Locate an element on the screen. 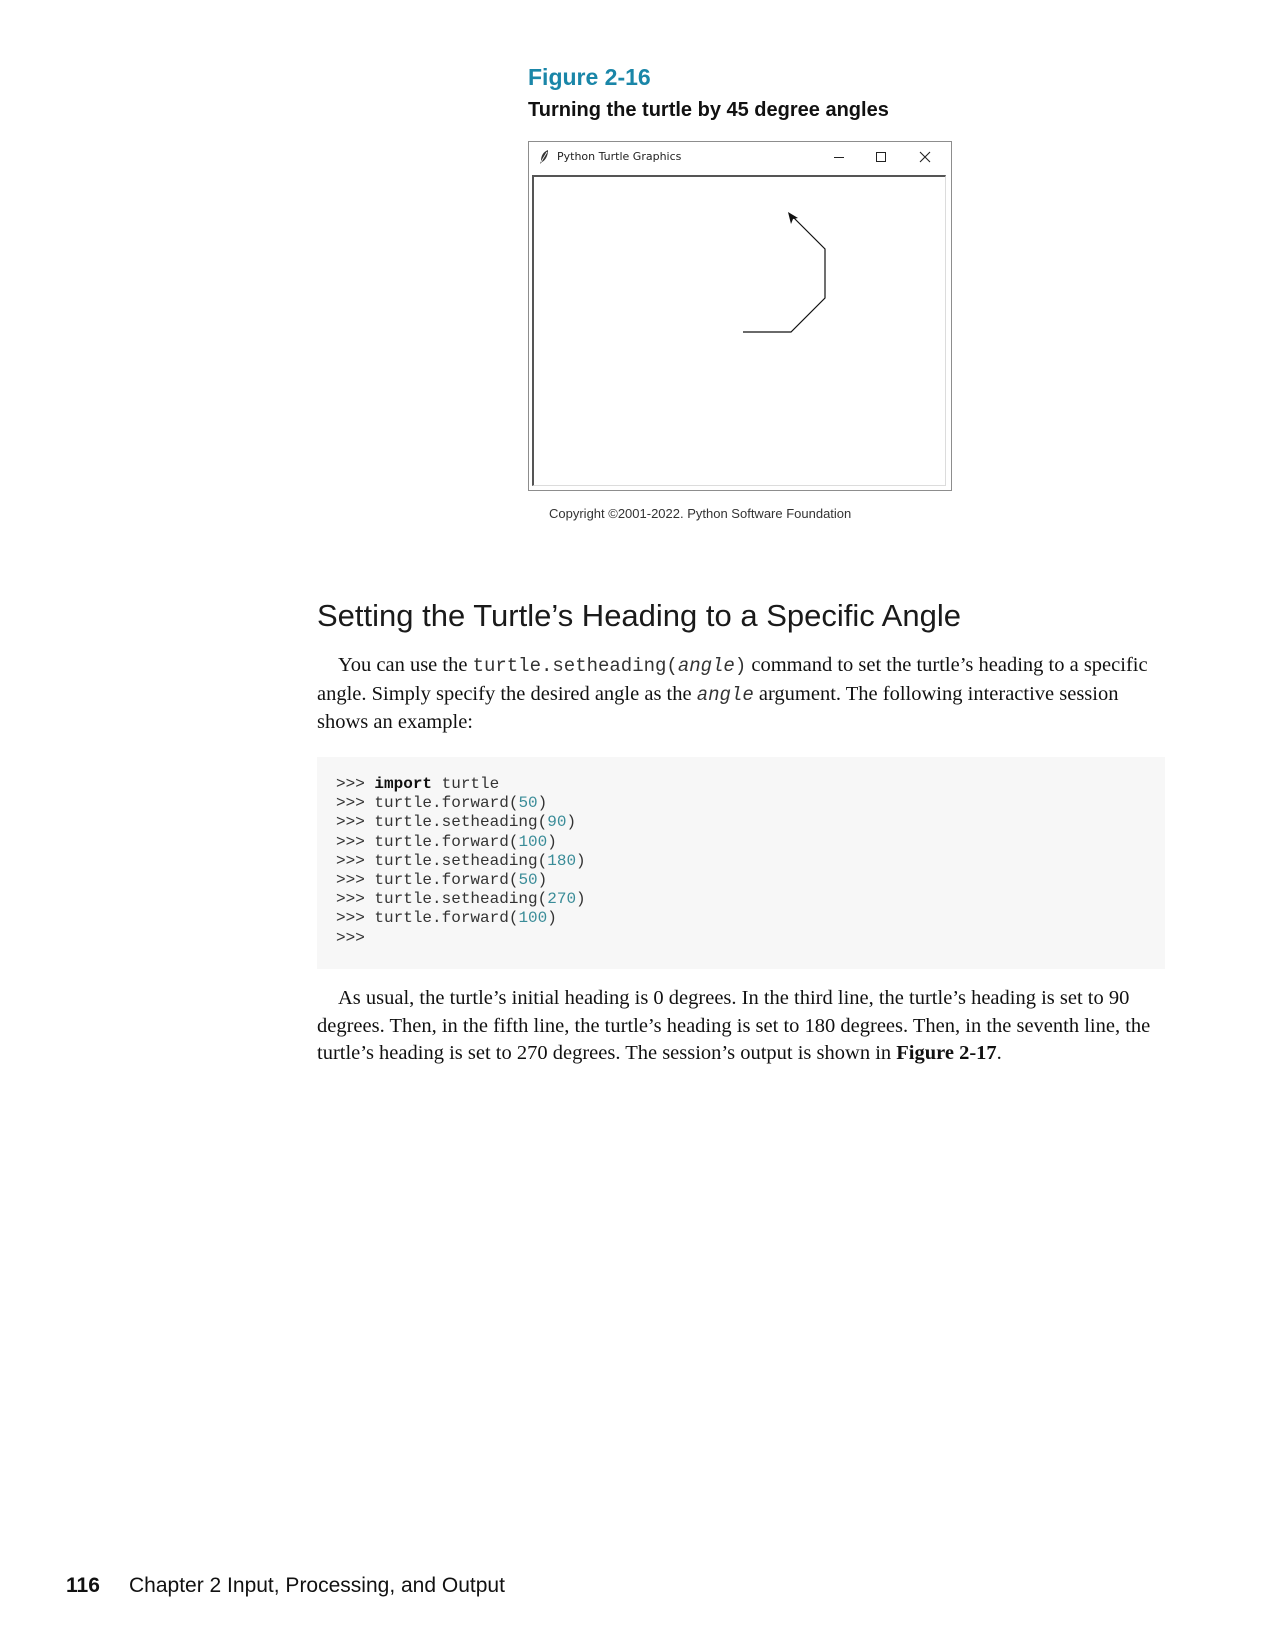 The image size is (1275, 1632). maximize-icon is located at coordinates (881, 157).